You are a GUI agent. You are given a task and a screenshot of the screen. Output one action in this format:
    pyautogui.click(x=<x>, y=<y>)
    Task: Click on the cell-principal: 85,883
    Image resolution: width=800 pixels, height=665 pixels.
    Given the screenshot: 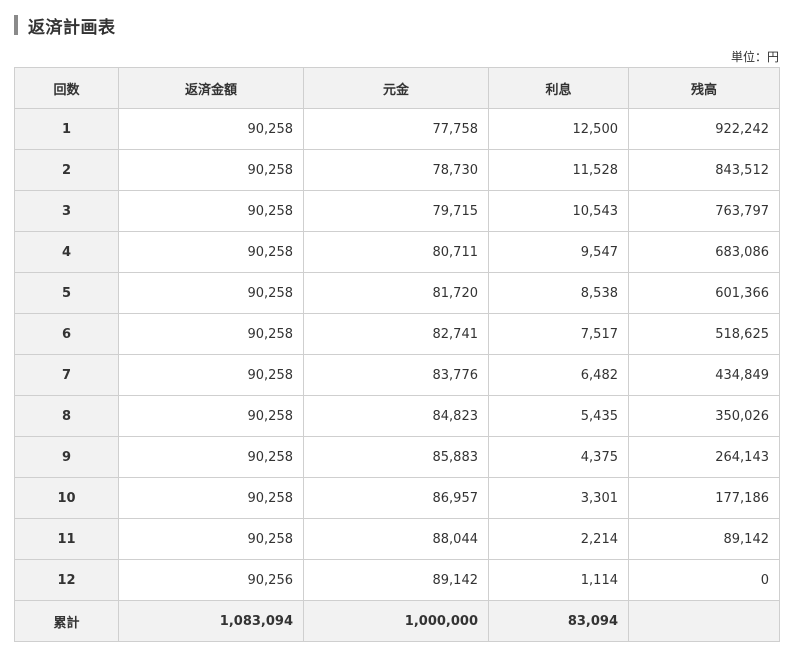 What is the action you would take?
    pyautogui.click(x=396, y=457)
    